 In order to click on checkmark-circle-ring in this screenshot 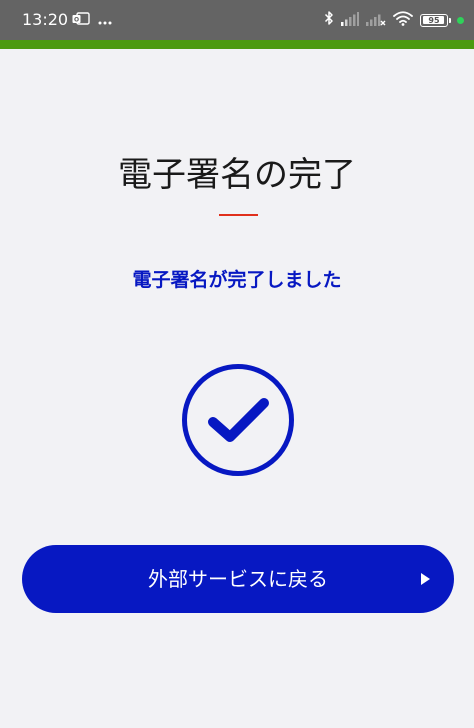, I will do `click(238, 420)`.